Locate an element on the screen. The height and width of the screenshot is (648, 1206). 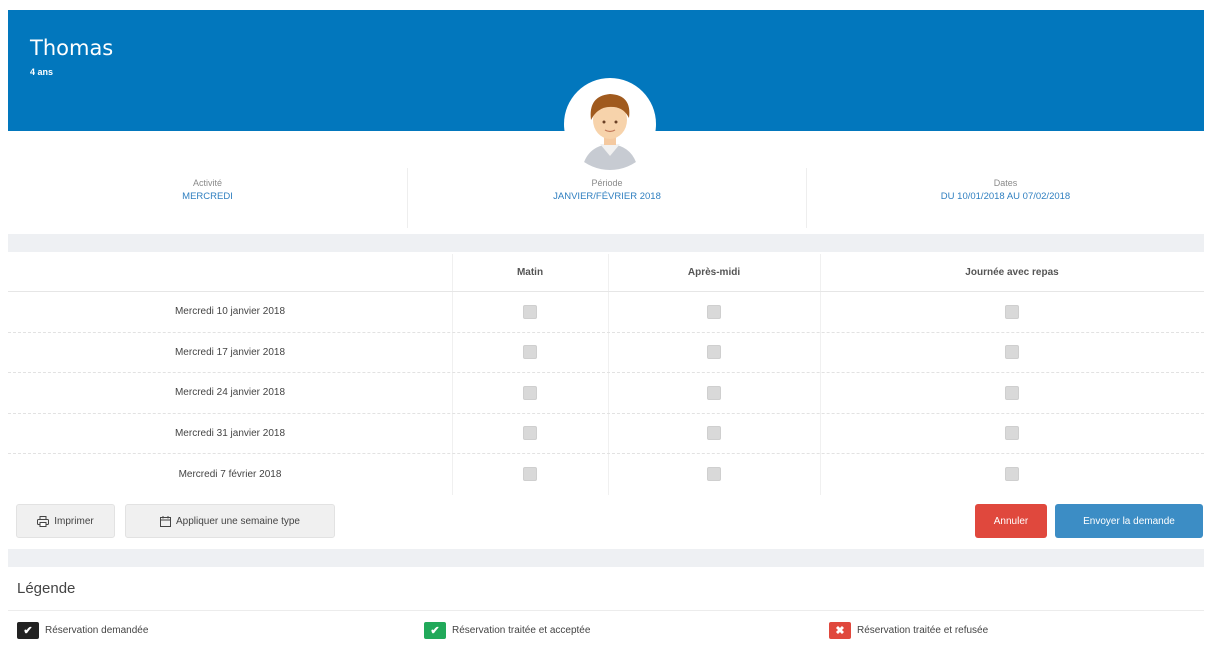
legend-label: Réservation traitée et refusée is located at coordinates (923, 630).